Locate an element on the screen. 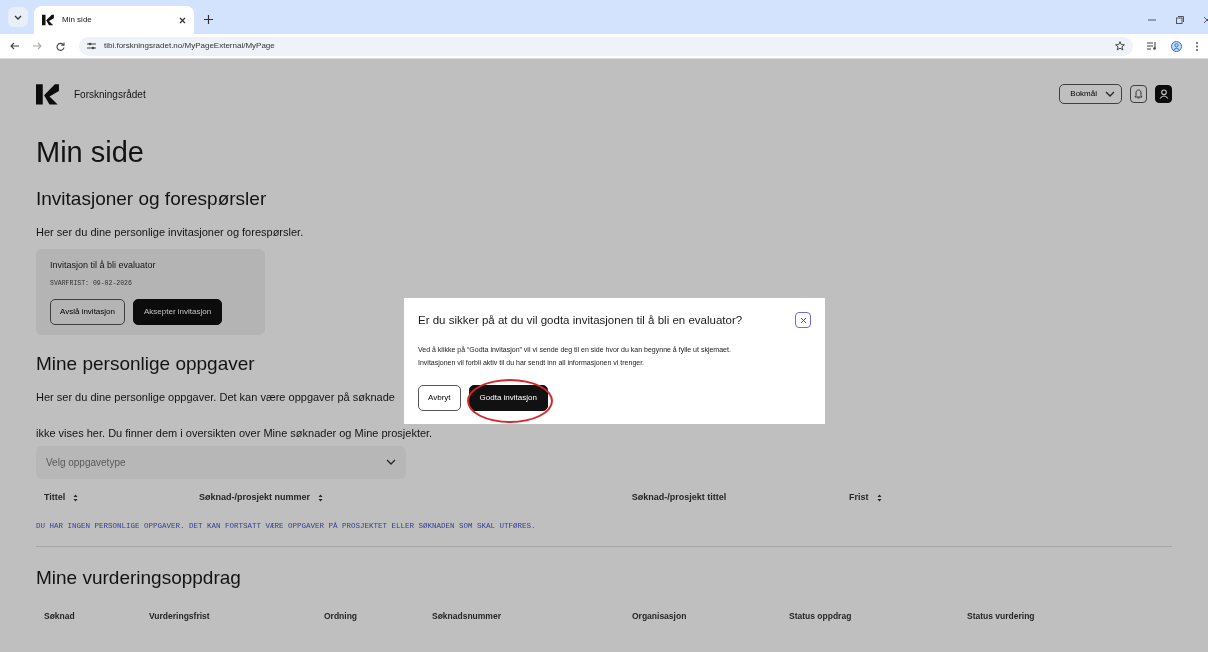  profile-icon is located at coordinates (1176, 46).